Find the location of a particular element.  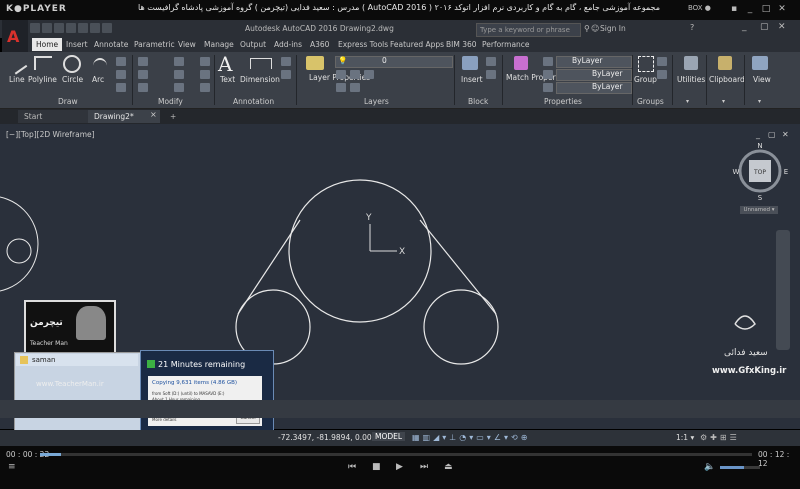

ucs-menu: Unnamed ▾ is located at coordinates (759, 210).